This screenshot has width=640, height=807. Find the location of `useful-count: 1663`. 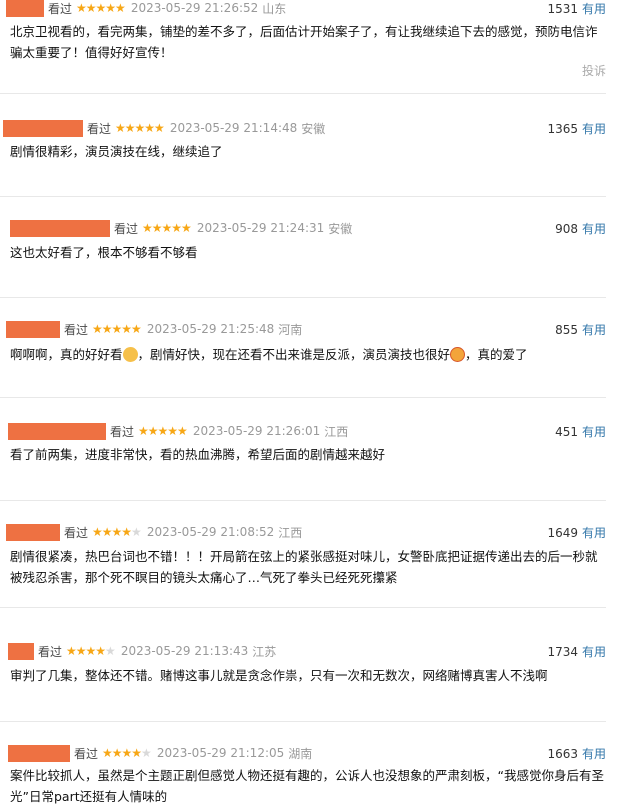

useful-count: 1663 is located at coordinates (562, 754).